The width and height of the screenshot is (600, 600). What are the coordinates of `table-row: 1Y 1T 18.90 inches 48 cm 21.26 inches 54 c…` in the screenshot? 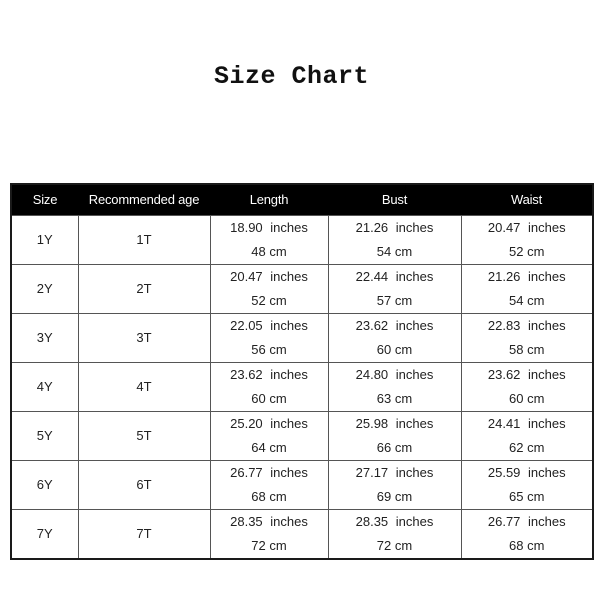 It's located at (302, 239).